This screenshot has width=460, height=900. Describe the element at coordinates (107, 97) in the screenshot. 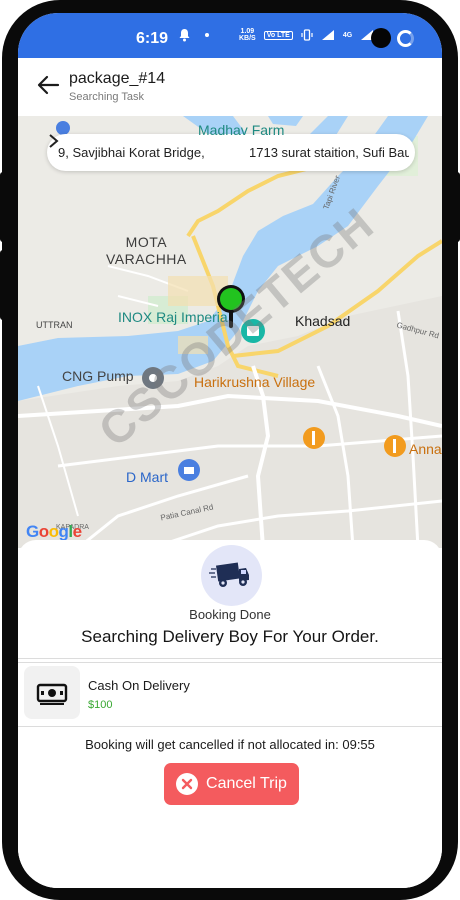

I see `page-subtitle: Searching Task` at that location.